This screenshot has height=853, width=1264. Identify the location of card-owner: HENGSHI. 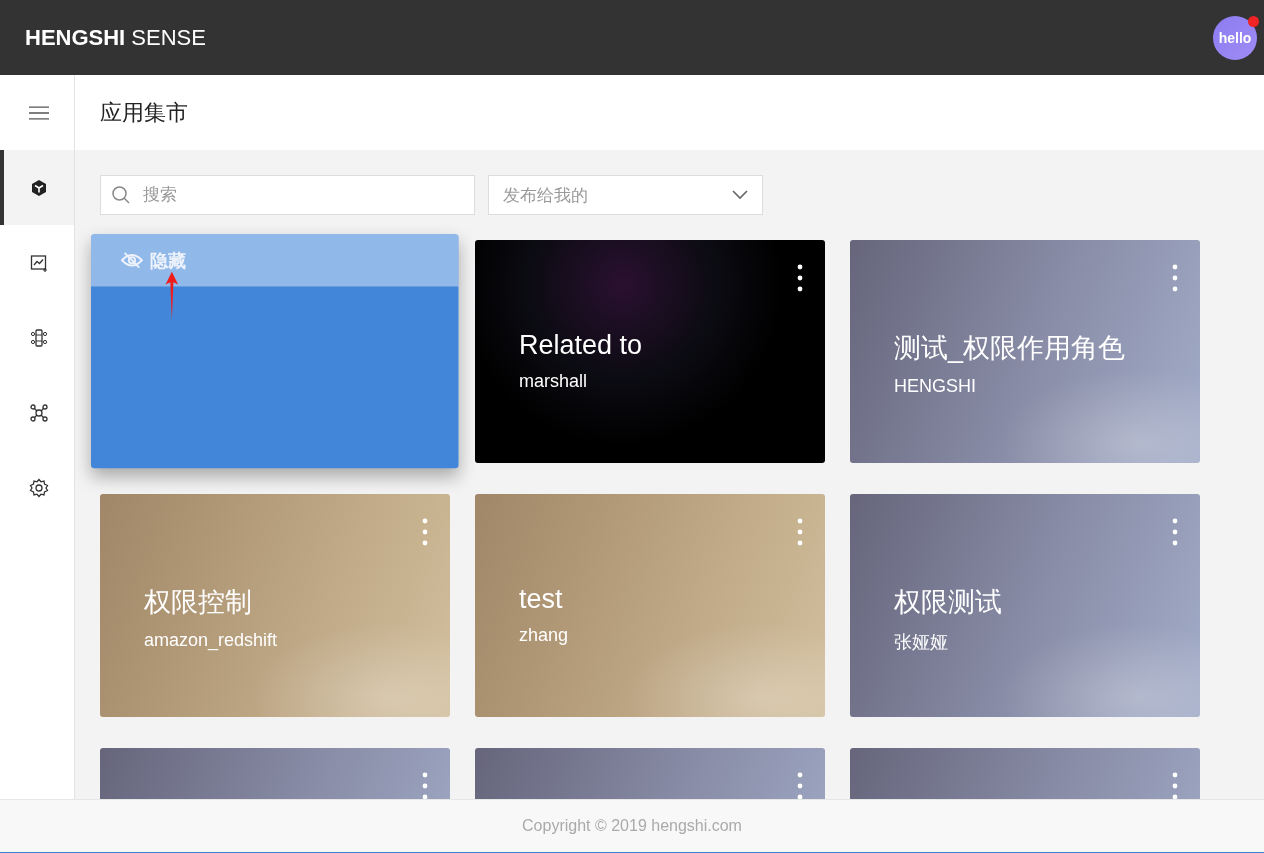
(935, 386).